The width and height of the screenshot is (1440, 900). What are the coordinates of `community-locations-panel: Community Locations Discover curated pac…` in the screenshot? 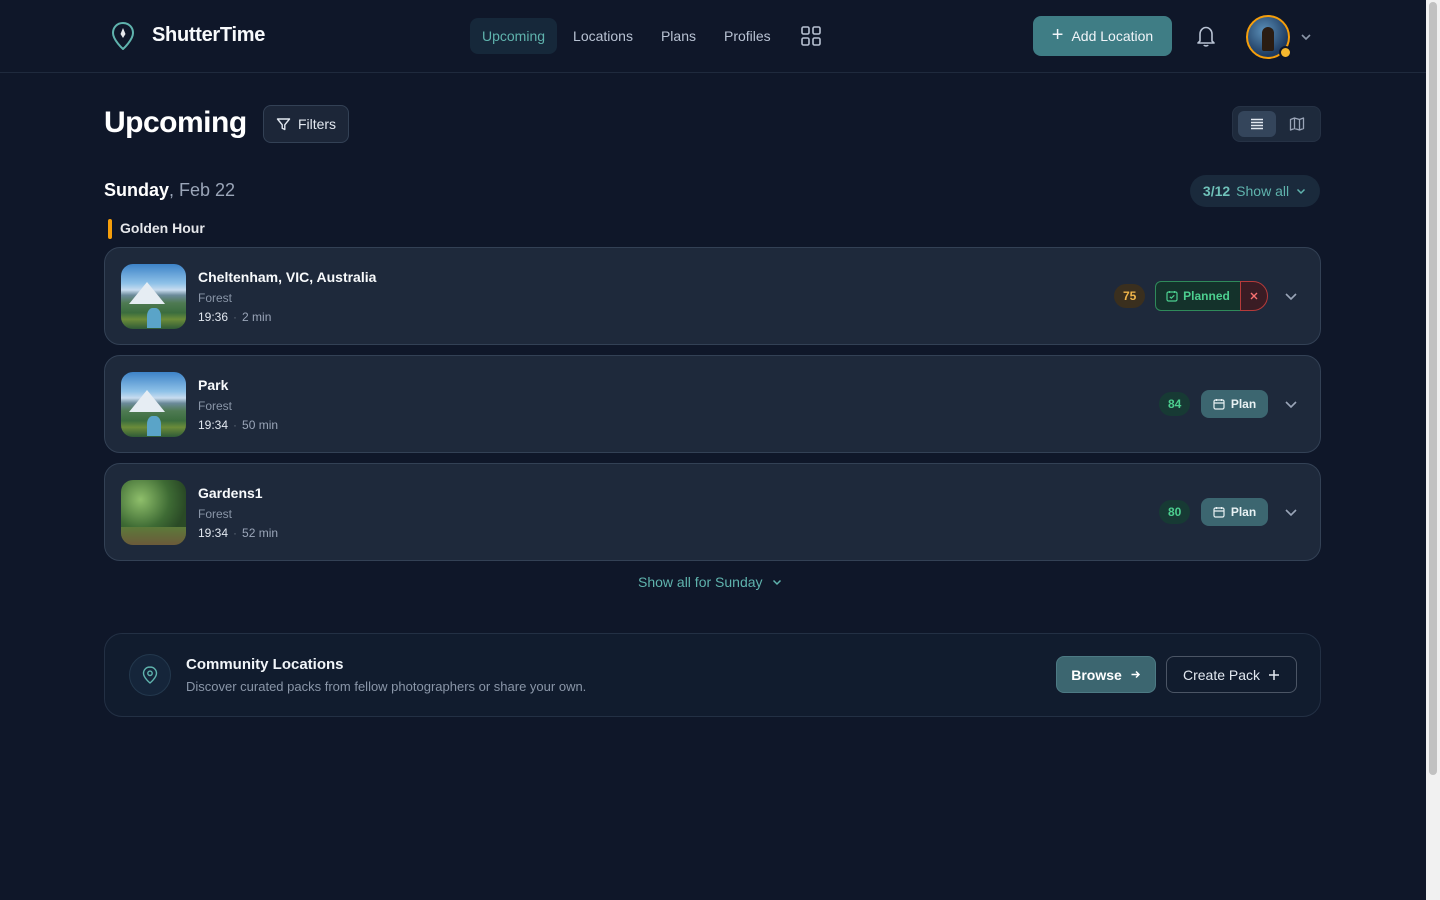 It's located at (712, 675).